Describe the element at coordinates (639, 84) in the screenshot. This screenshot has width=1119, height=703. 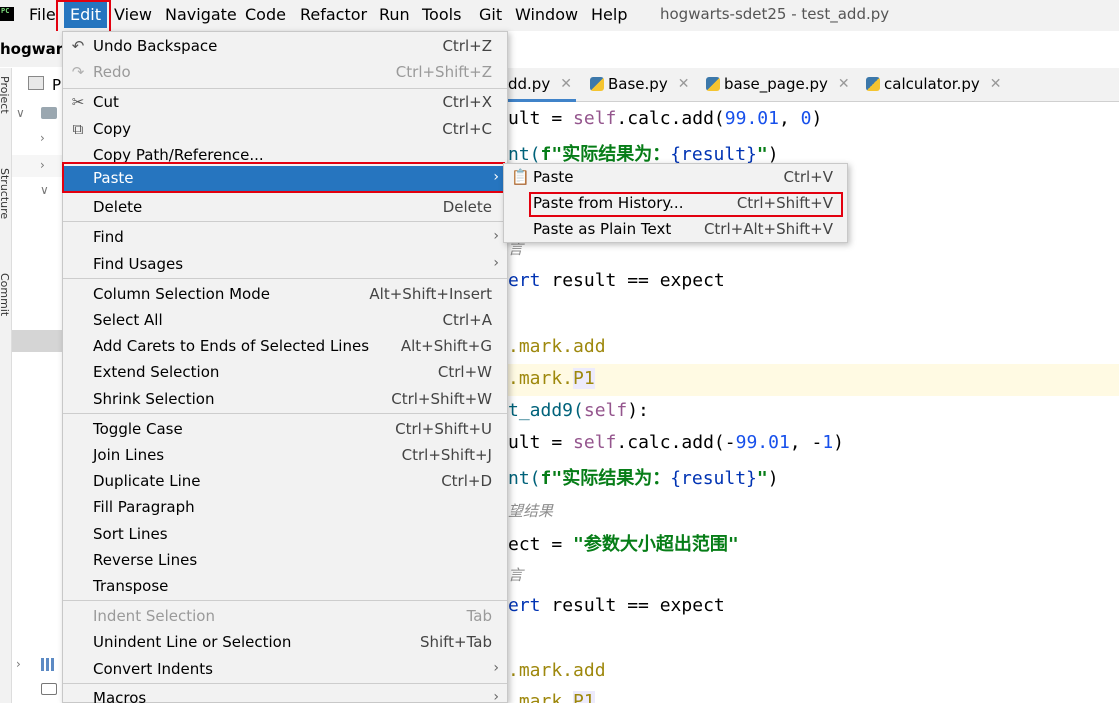
I see `tab-base: Base.py ✕` at that location.